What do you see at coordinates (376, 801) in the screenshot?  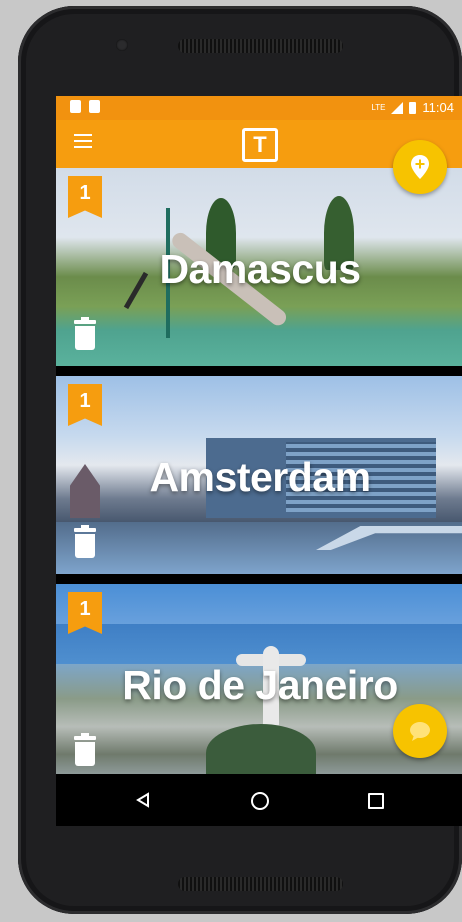 I see `recent-apps-square-icon` at bounding box center [376, 801].